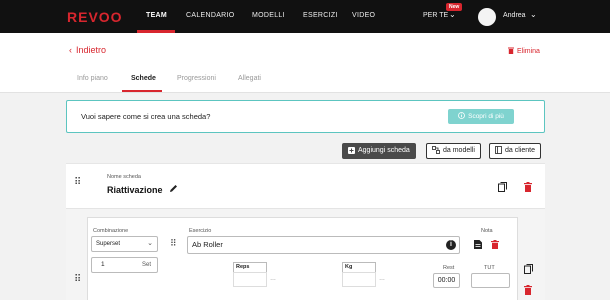 The width and height of the screenshot is (610, 300). What do you see at coordinates (111, 231) in the screenshot?
I see `combination-label: Combinazione` at bounding box center [111, 231].